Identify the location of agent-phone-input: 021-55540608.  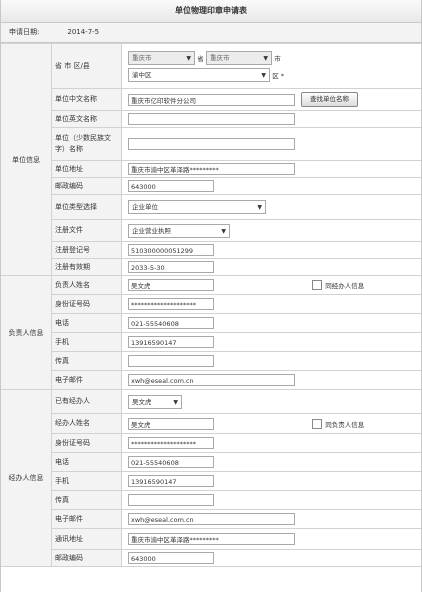
(171, 462).